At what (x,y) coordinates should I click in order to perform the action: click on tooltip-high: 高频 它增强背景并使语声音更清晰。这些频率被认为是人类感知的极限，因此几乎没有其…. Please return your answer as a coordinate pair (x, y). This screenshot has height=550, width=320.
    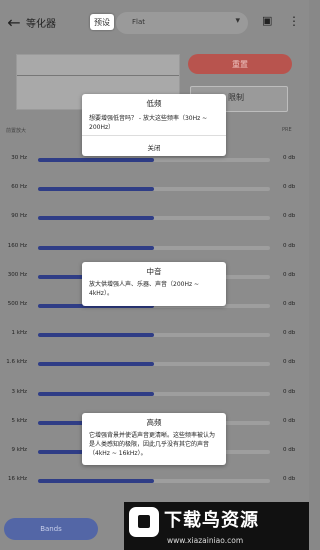
    Looking at the image, I should click on (154, 439).